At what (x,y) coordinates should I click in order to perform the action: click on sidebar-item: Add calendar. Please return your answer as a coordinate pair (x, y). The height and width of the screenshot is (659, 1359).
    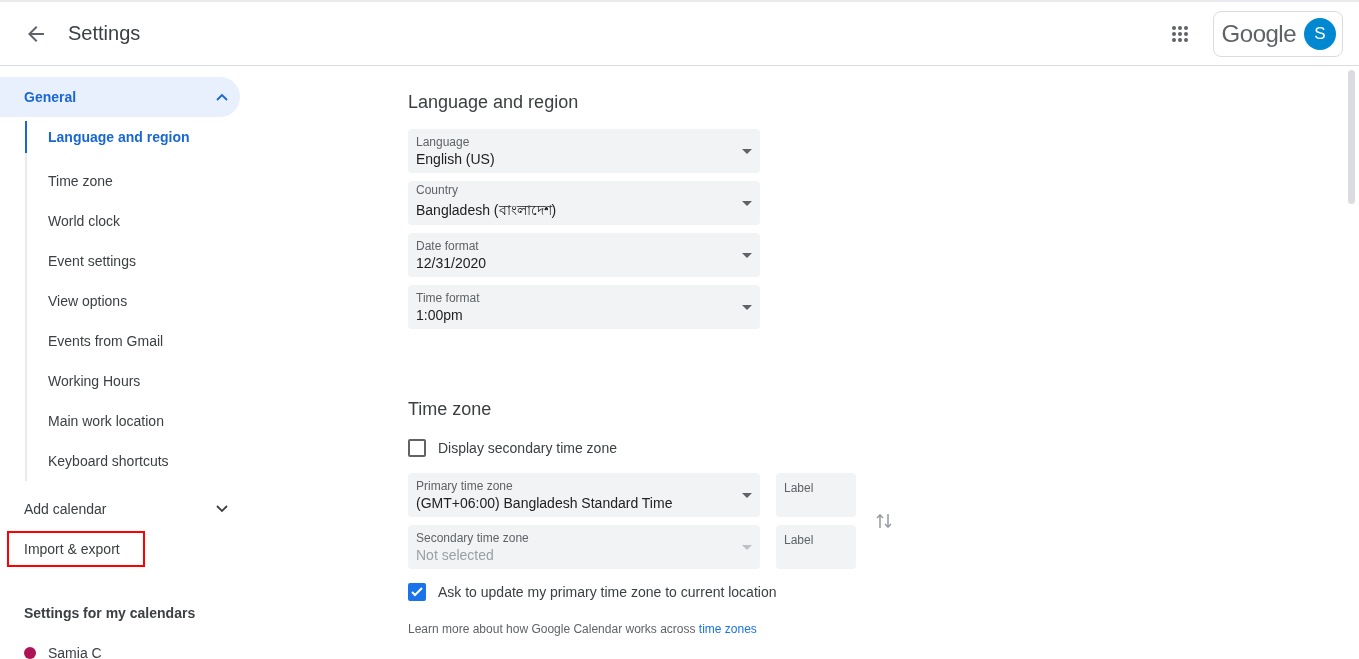
    Looking at the image, I should click on (120, 509).